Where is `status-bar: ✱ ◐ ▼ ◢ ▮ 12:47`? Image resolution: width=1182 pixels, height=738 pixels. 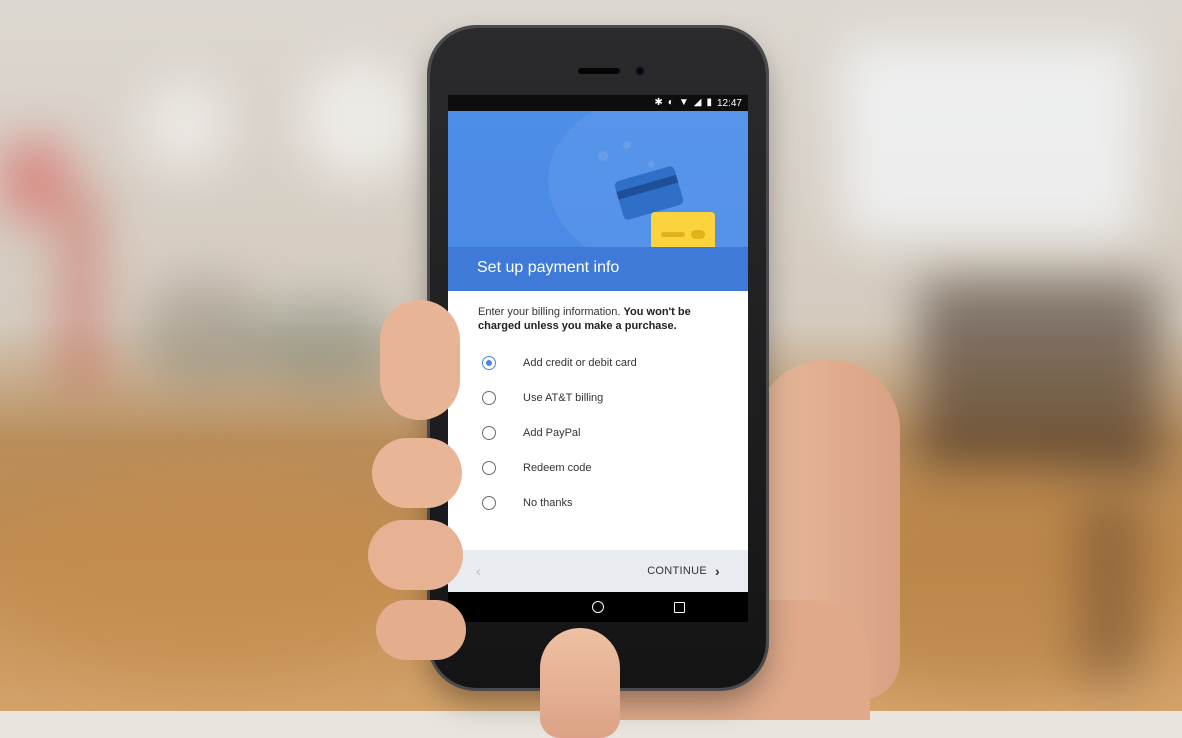
status-bar: ✱ ◐ ▼ ◢ ▮ 12:47 is located at coordinates (598, 103).